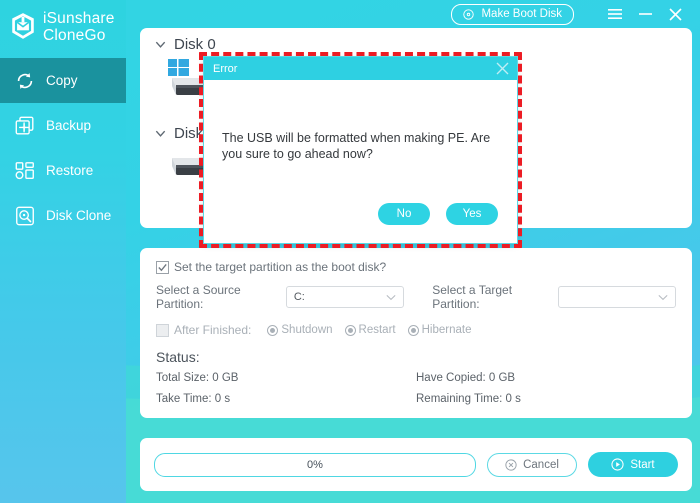 The height and width of the screenshot is (503, 700). Describe the element at coordinates (70, 170) in the screenshot. I see `sidebar-item-label: Restore` at that location.